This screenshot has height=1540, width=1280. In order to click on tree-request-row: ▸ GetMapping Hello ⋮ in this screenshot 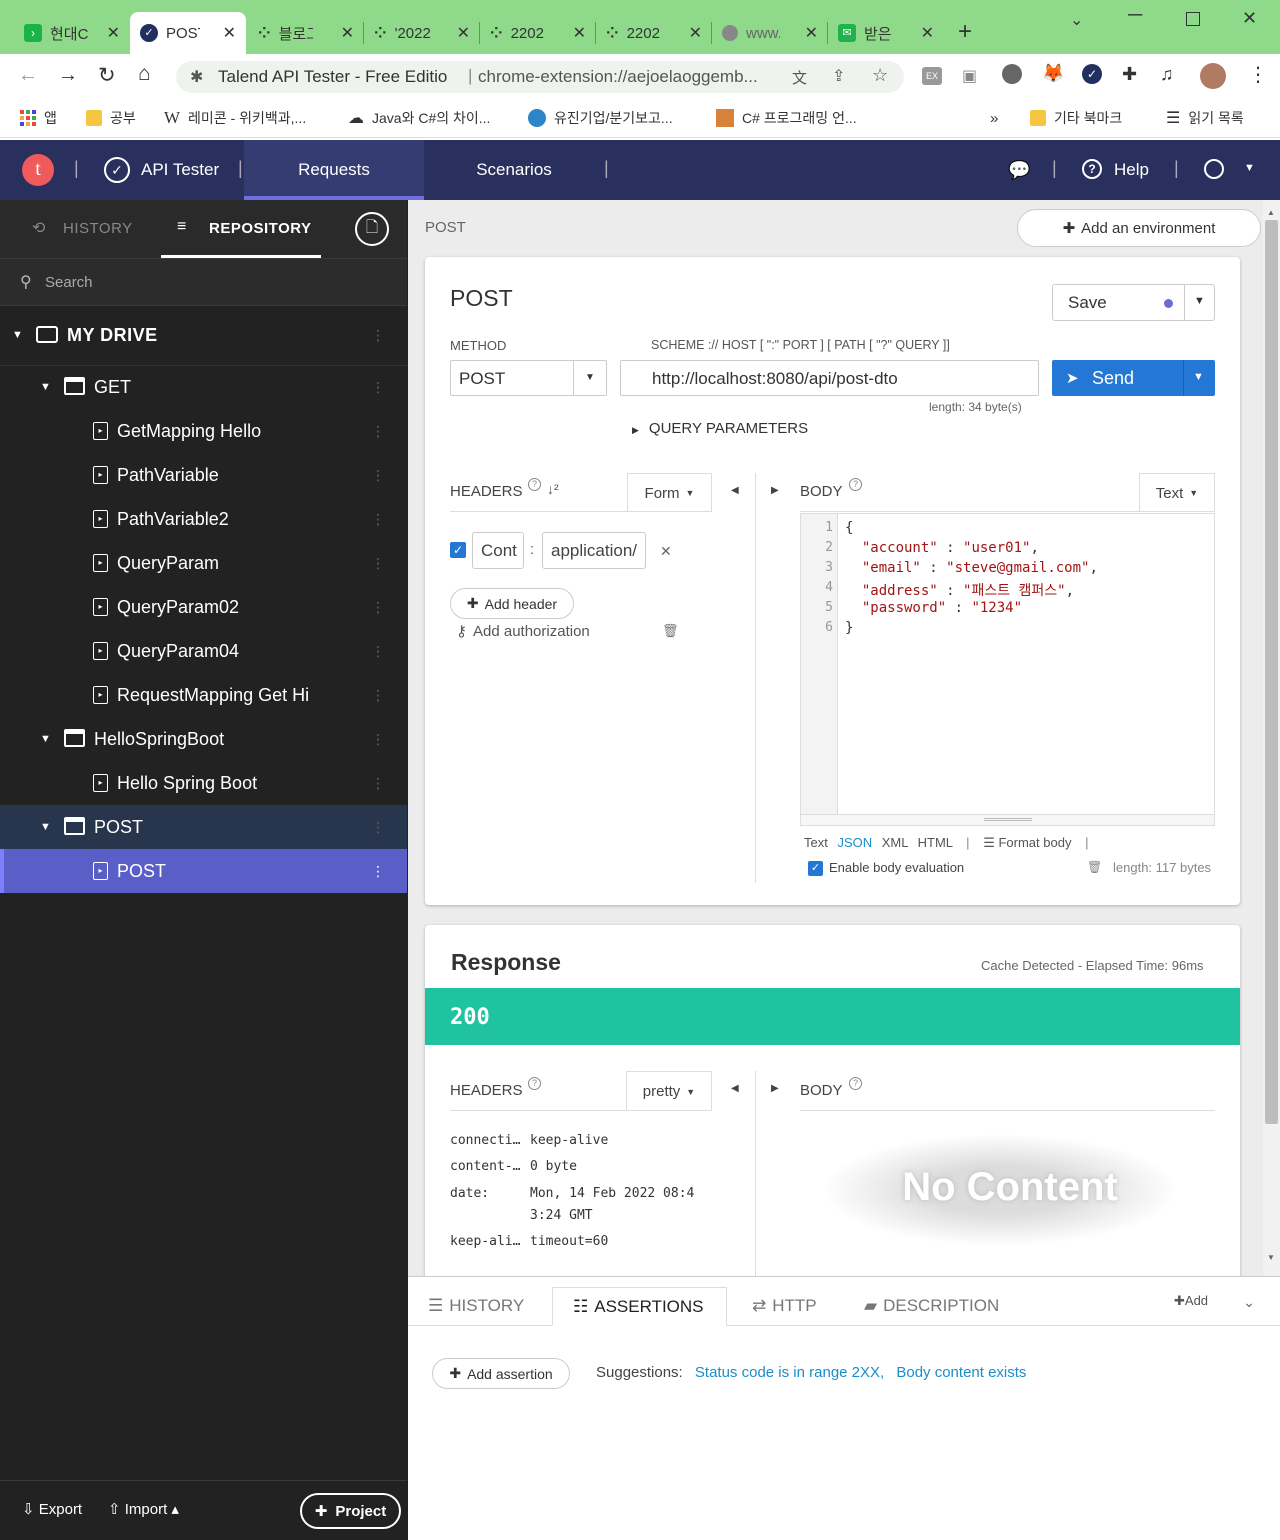, I will do `click(203, 431)`.